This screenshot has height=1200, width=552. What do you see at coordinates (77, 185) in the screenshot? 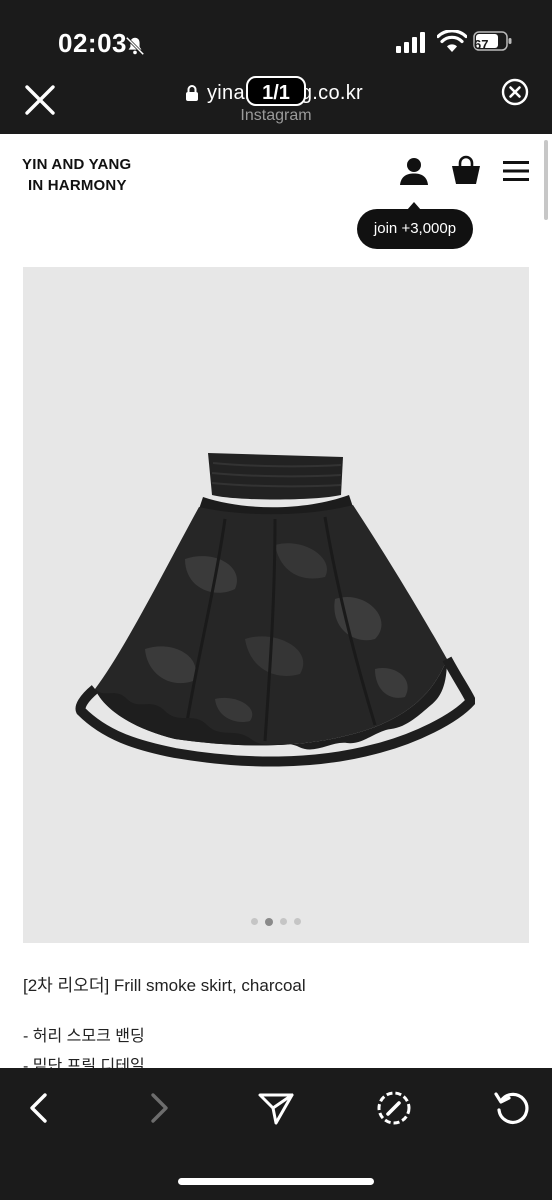
I see `brand-line-2: IN HARMONY` at bounding box center [77, 185].